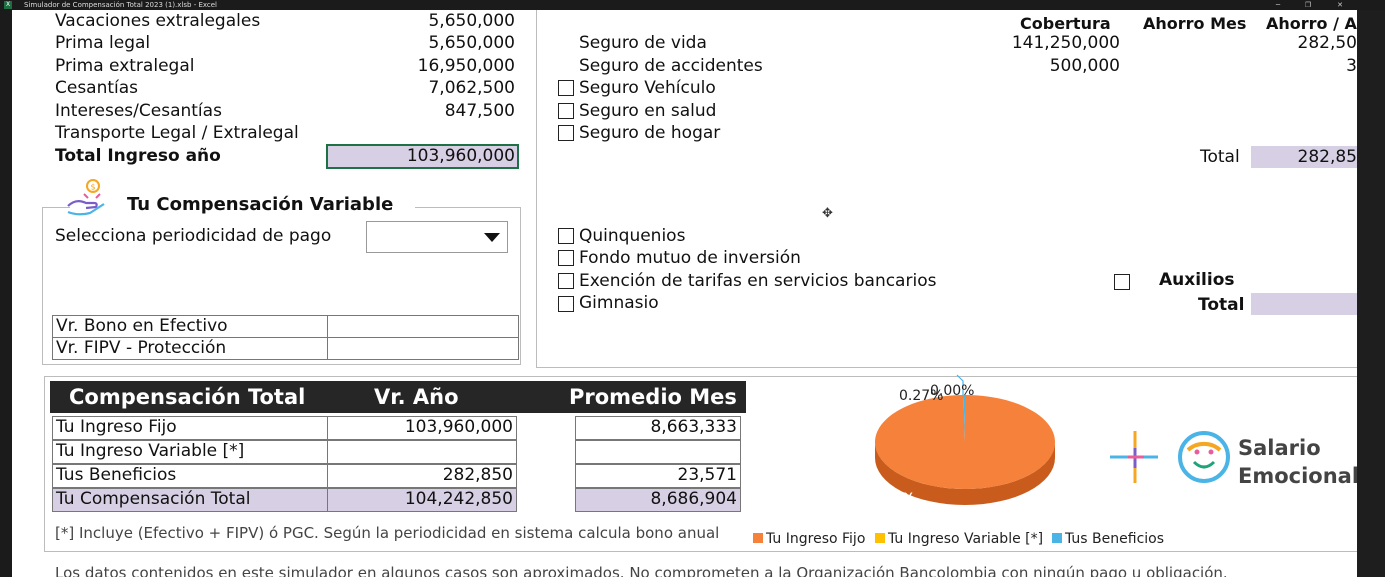 The height and width of the screenshot is (577, 1385). I want to click on auxilios-total-cell, so click(1304, 304).